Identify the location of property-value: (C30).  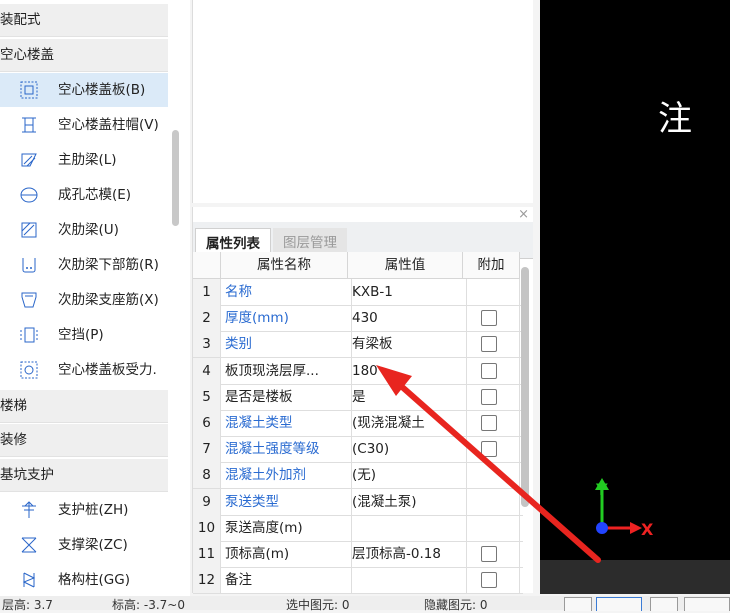
(407, 449).